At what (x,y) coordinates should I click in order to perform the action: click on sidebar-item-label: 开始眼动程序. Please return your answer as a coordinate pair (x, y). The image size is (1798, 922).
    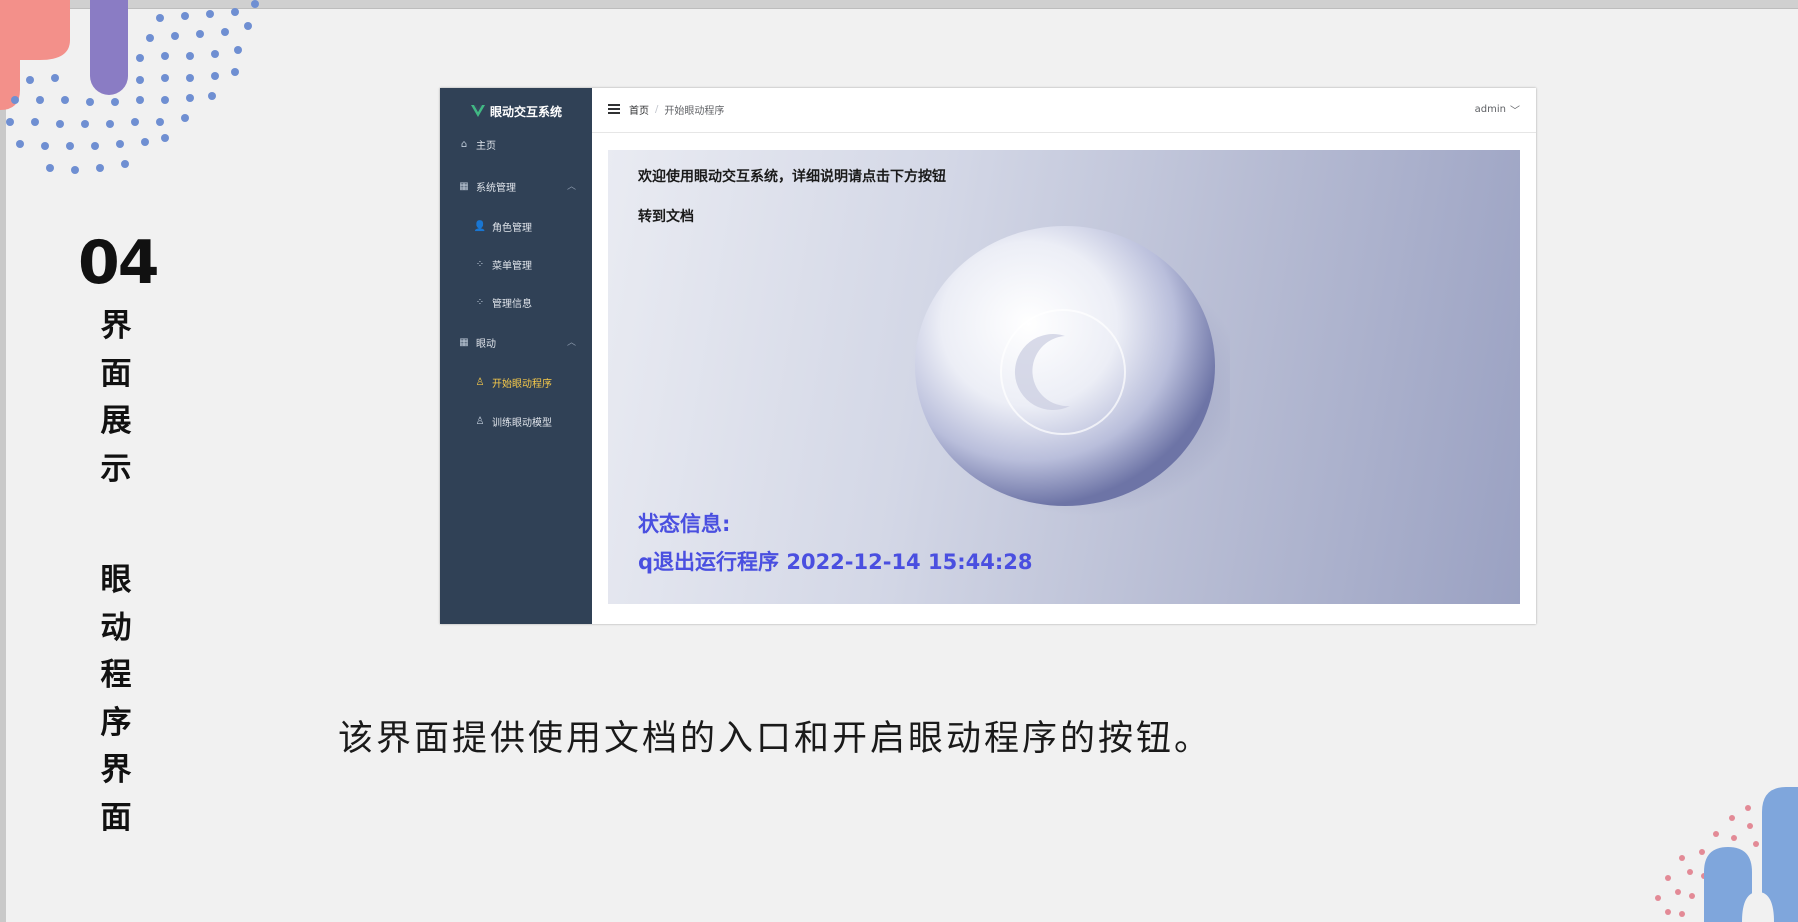
    Looking at the image, I should click on (522, 384).